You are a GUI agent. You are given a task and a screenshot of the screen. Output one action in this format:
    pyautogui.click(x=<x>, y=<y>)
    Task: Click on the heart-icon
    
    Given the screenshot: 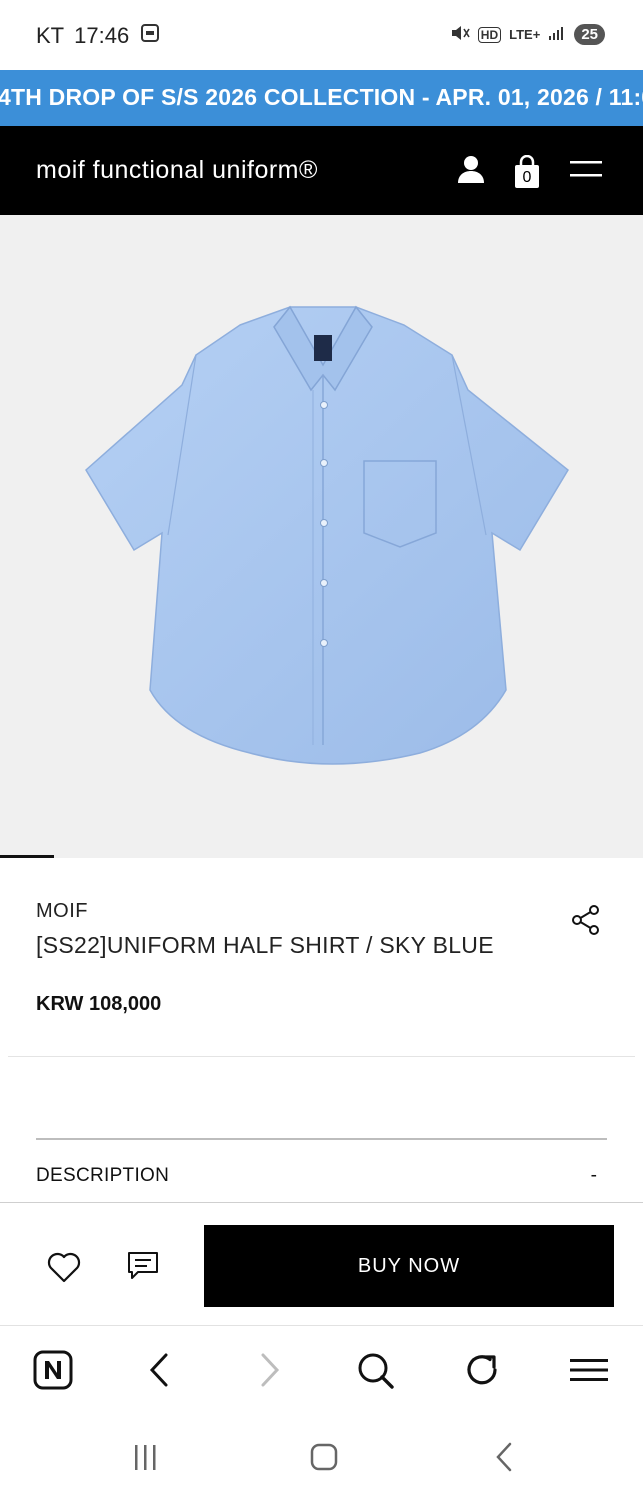 What is the action you would take?
    pyautogui.click(x=64, y=1267)
    